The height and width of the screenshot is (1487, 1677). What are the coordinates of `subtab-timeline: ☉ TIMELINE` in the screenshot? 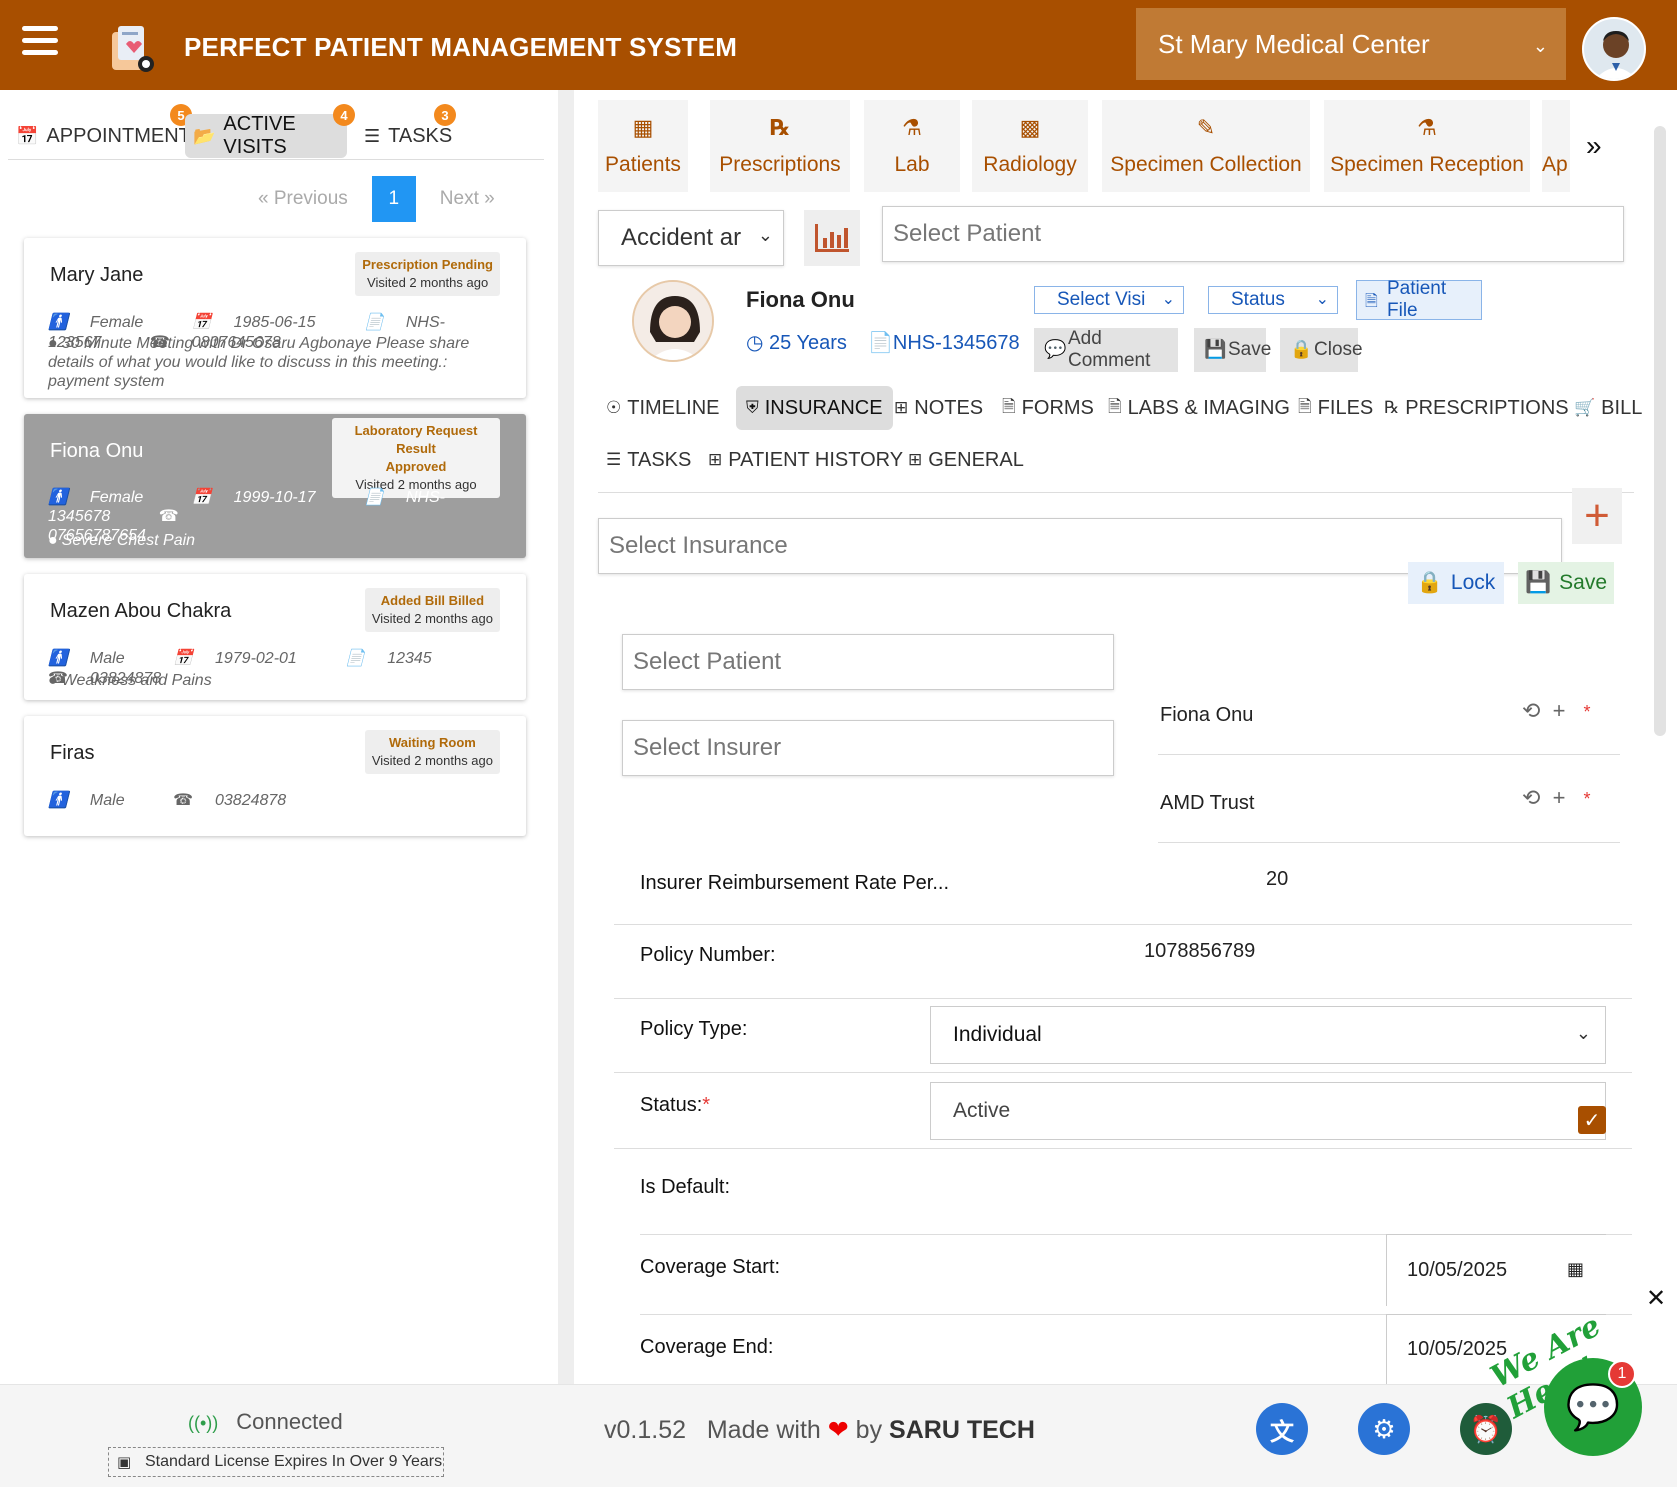 It's located at (663, 408).